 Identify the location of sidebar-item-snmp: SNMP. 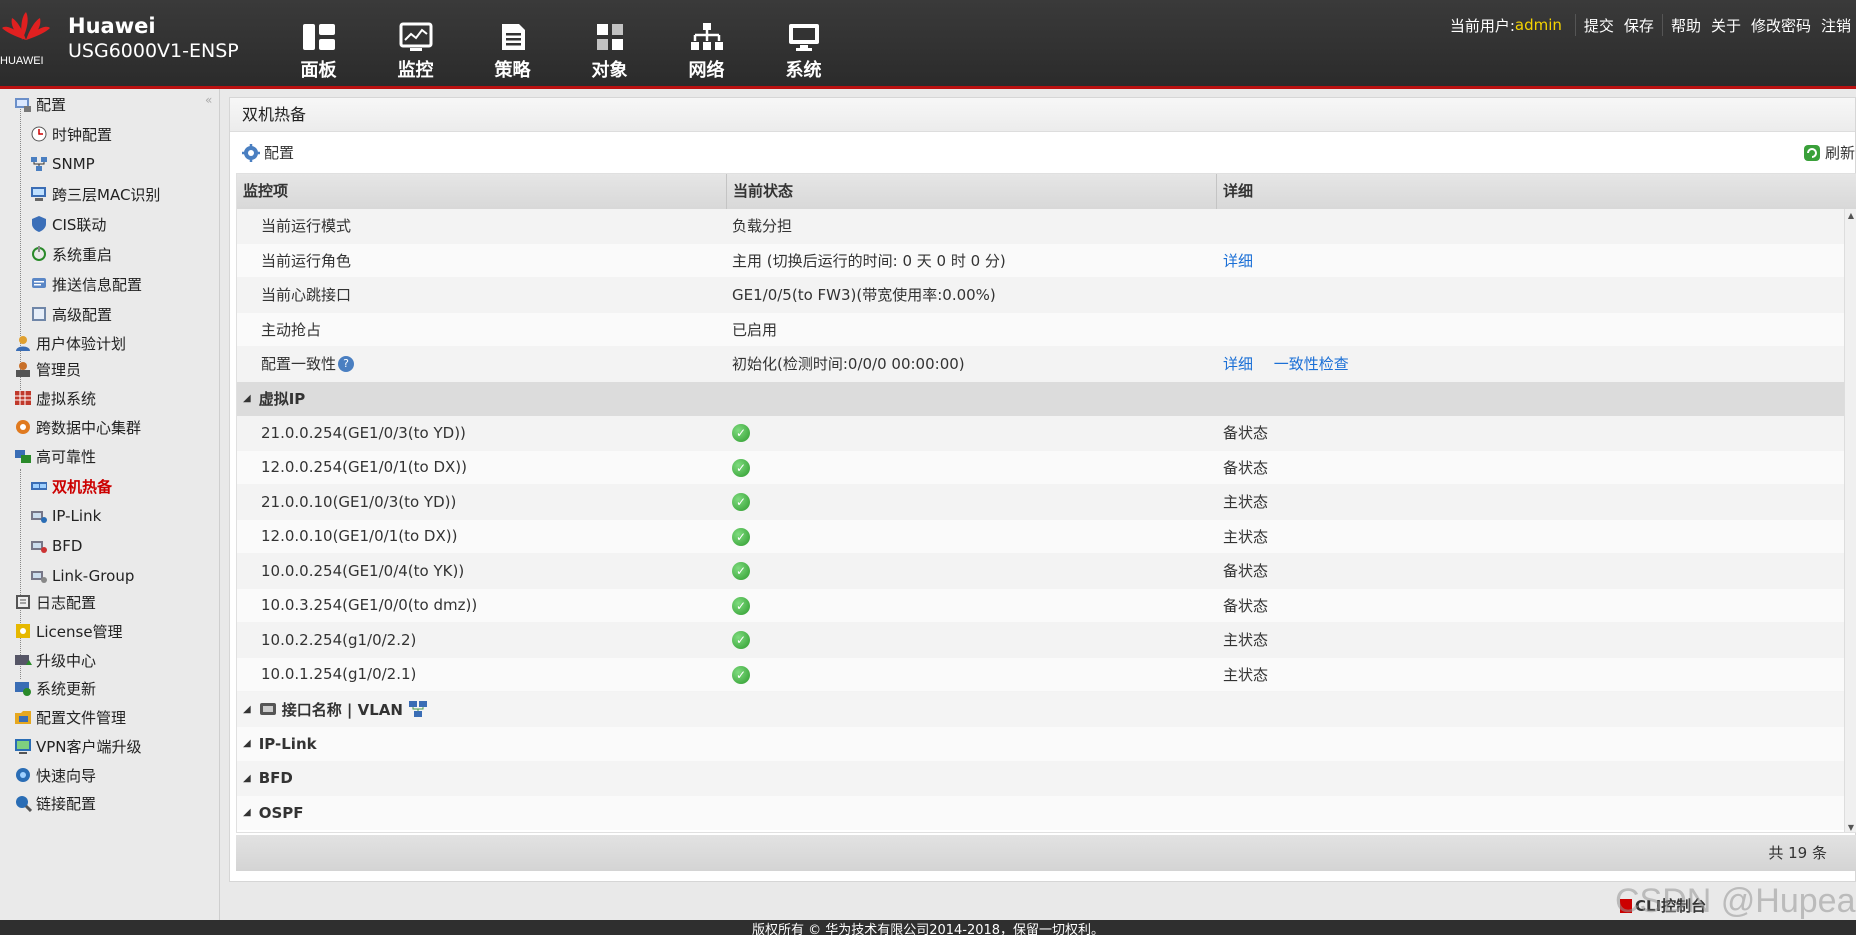
(62, 164).